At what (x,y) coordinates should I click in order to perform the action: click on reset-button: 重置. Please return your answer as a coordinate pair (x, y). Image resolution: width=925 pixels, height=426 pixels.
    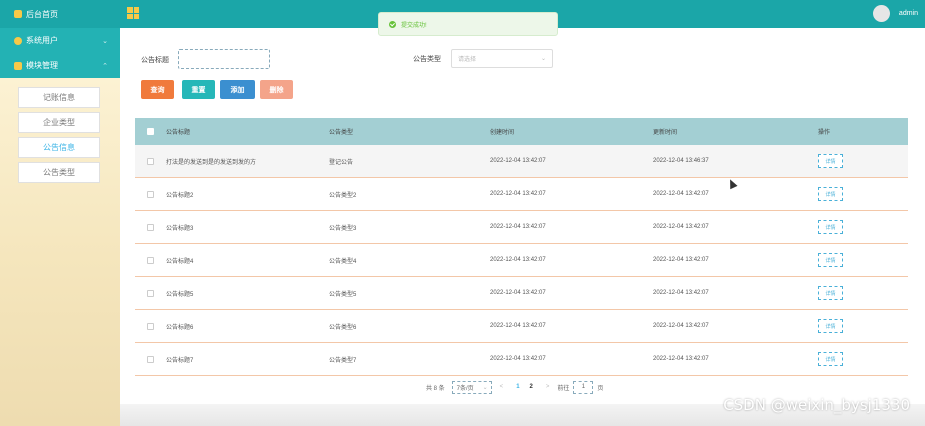
    Looking at the image, I should click on (198, 89).